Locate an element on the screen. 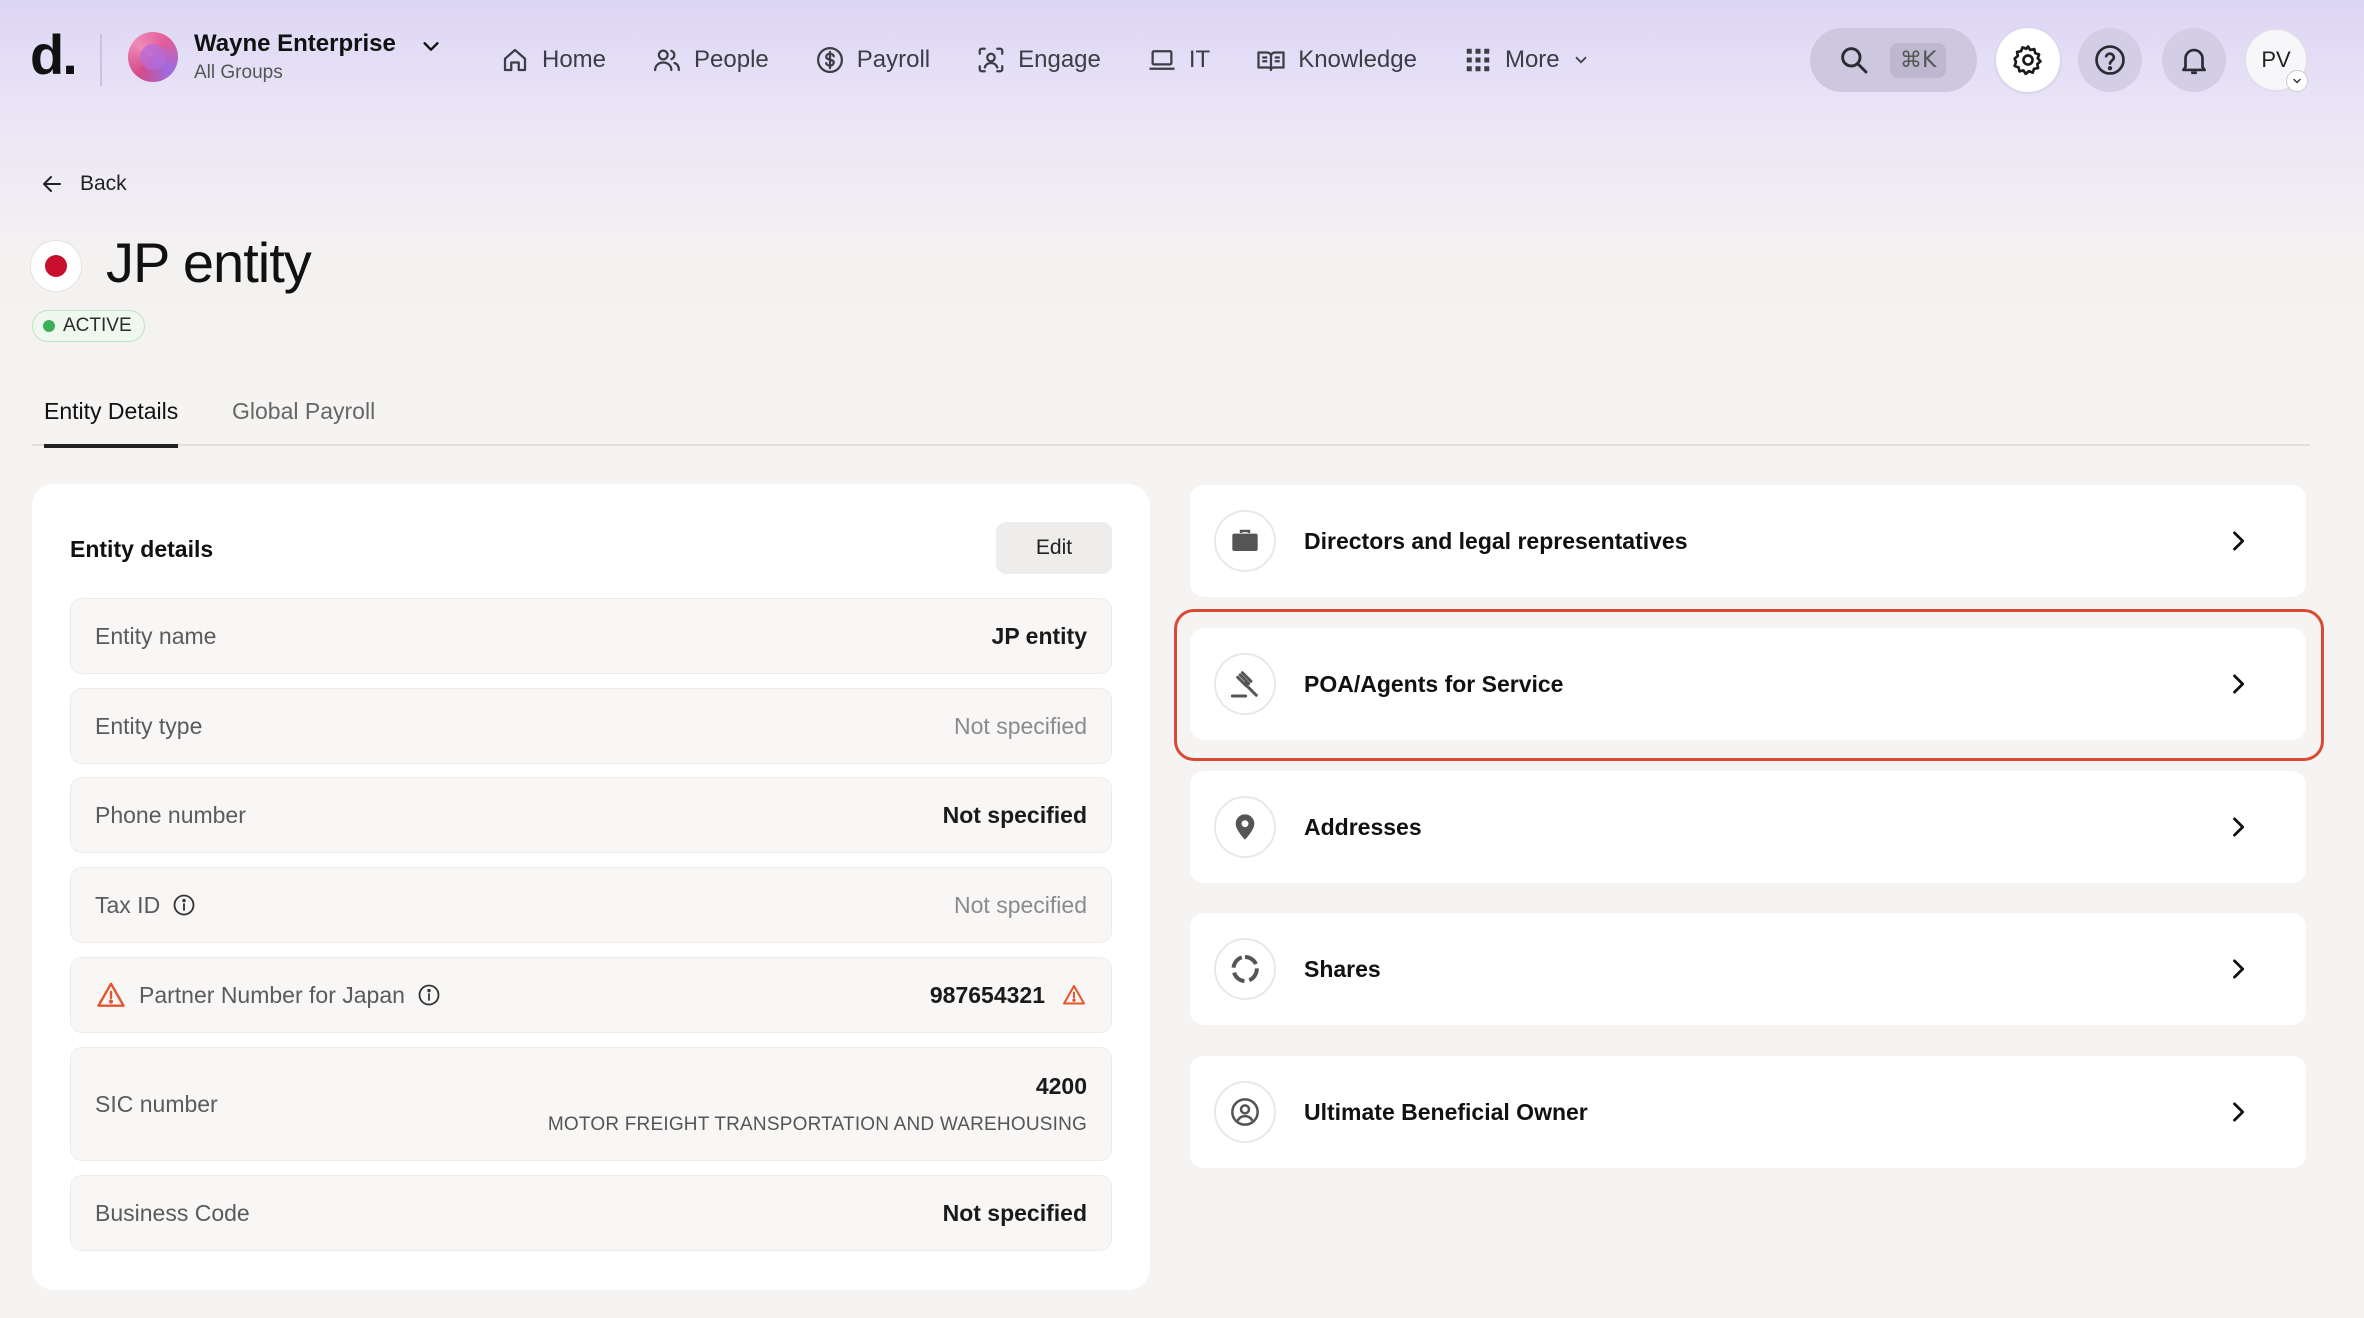 This screenshot has width=2364, height=1318. status-dot is located at coordinates (49, 326).